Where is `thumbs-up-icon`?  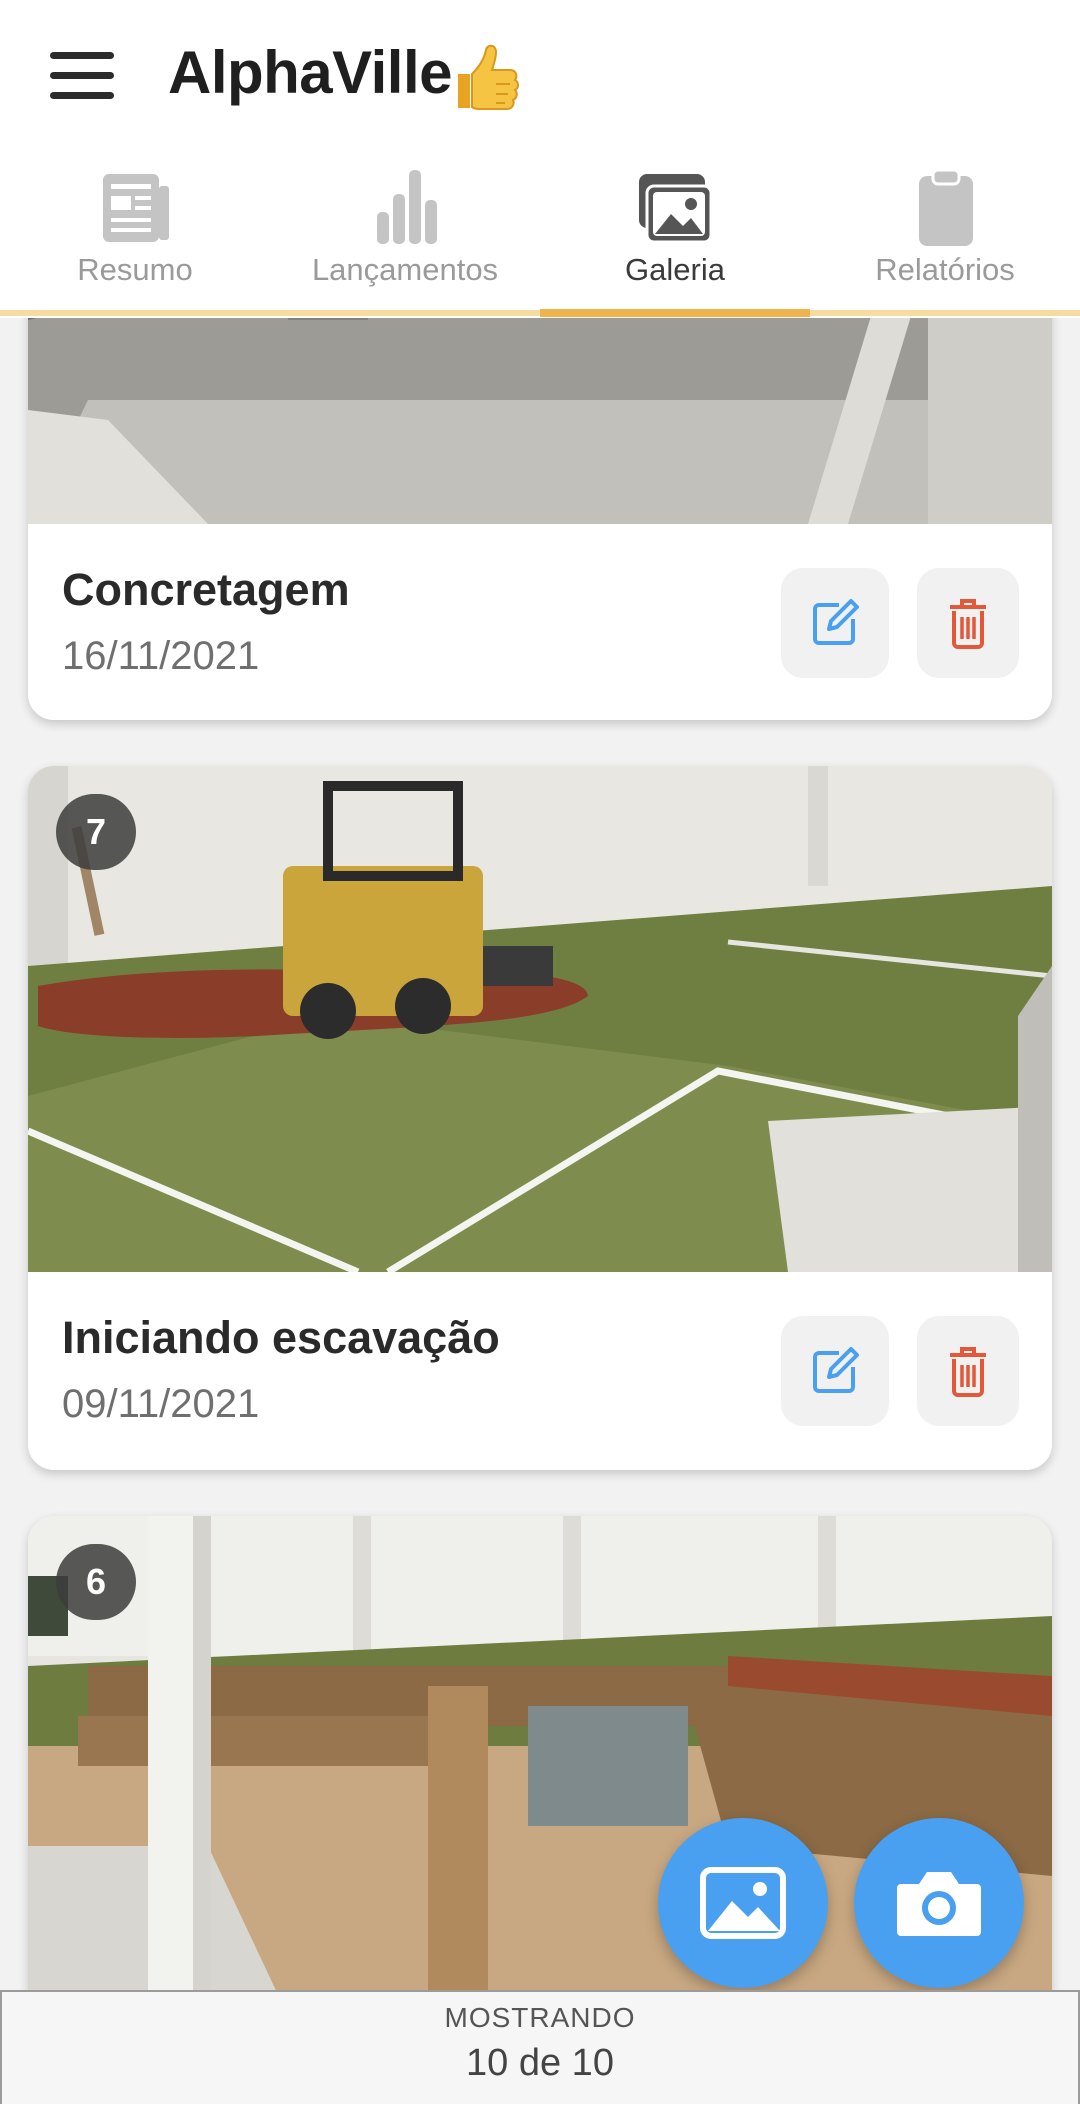
thumbs-up-icon is located at coordinates (488, 77).